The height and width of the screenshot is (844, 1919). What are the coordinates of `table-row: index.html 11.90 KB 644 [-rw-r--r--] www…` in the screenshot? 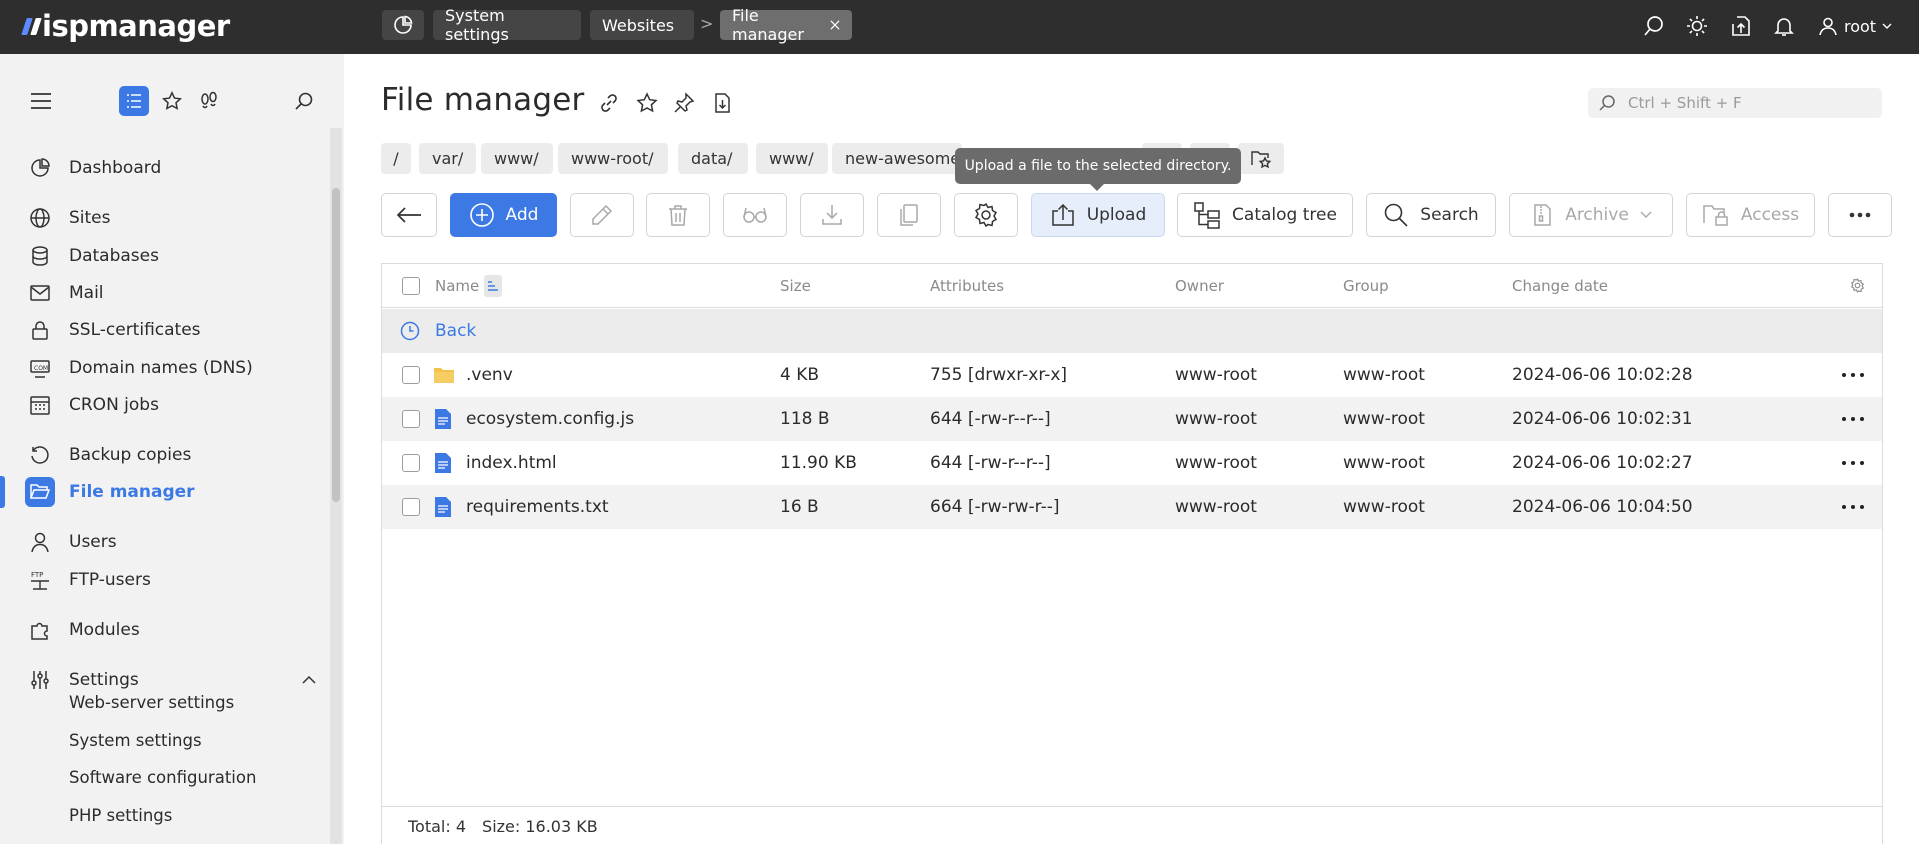 It's located at (1132, 463).